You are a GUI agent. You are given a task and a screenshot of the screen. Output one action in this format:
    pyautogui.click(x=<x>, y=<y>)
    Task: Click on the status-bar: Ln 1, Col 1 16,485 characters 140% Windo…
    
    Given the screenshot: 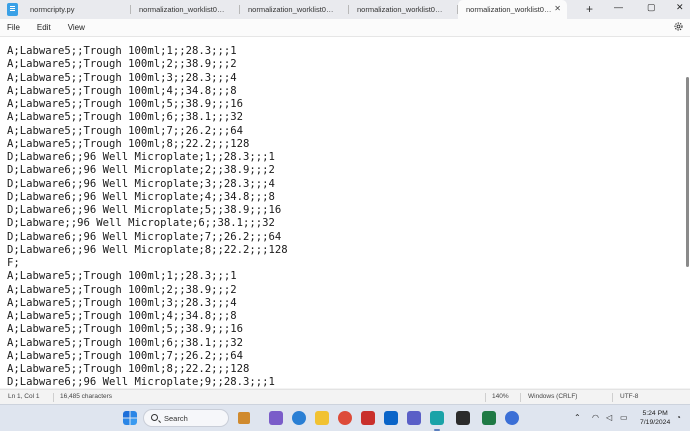 What is the action you would take?
    pyautogui.click(x=345, y=396)
    